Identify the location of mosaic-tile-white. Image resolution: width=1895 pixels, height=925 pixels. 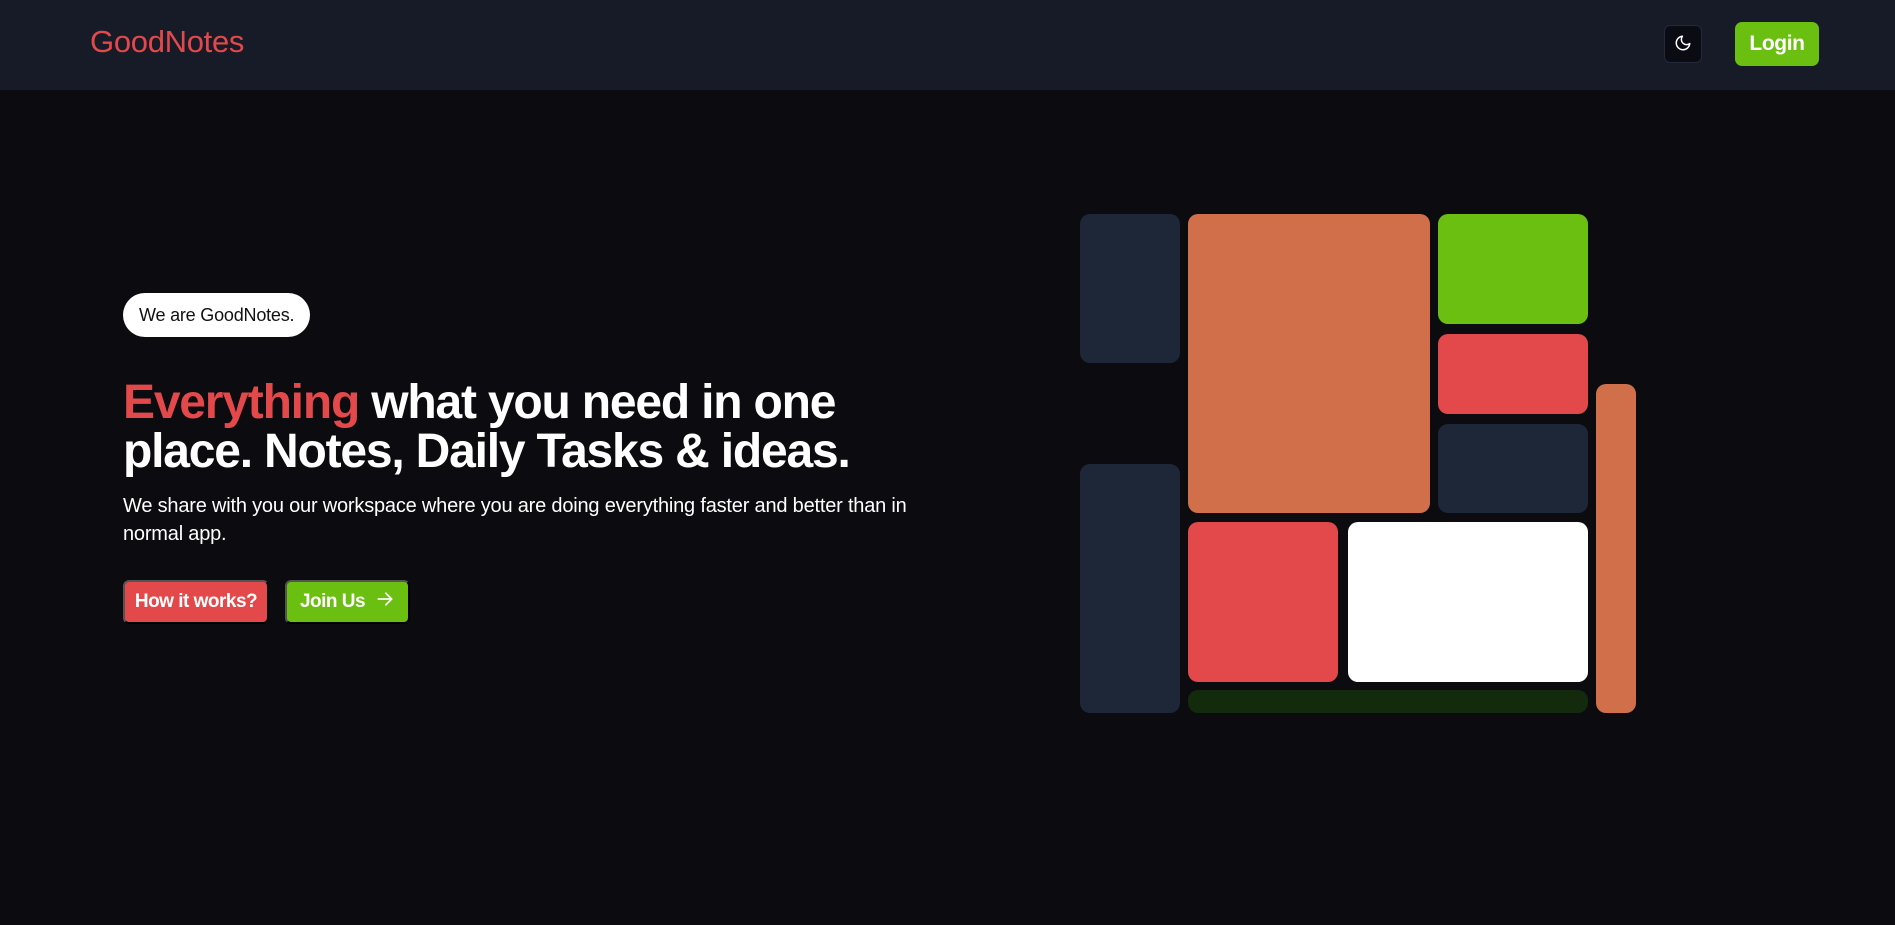
(1468, 602).